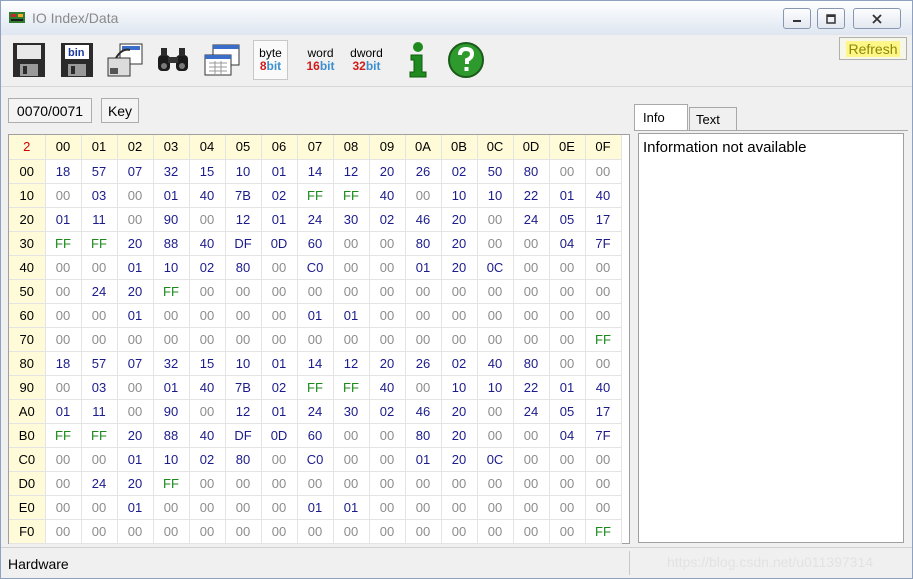 This screenshot has width=913, height=579. What do you see at coordinates (567, 243) in the screenshot?
I see `hex-cell: 04` at bounding box center [567, 243].